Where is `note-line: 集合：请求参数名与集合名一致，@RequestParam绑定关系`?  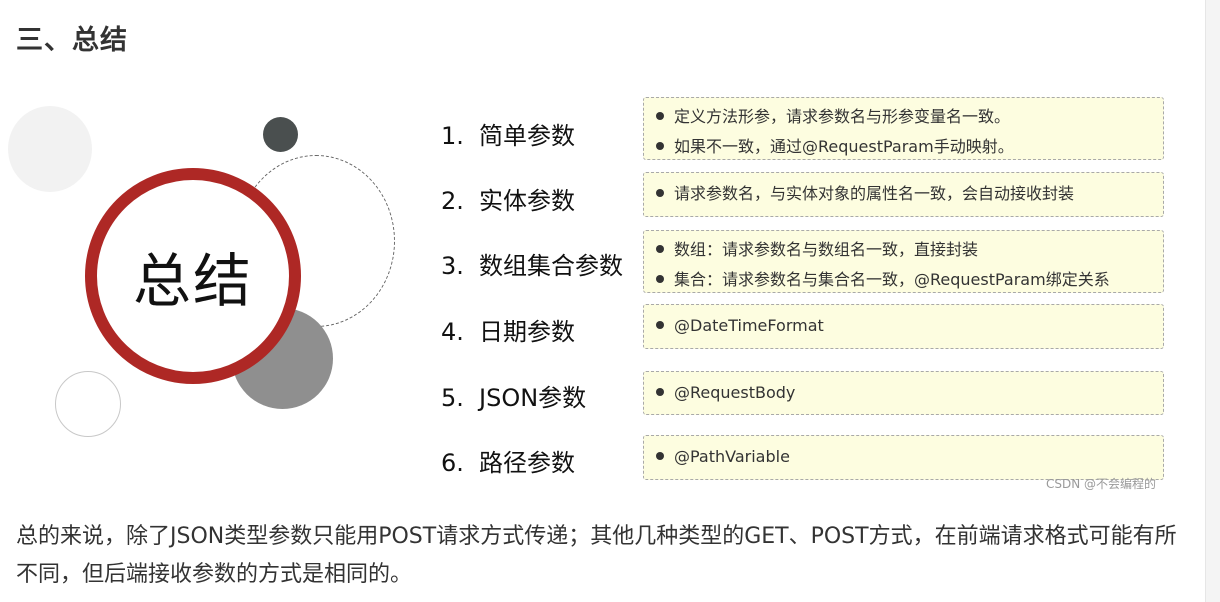
note-line: 集合：请求参数名与集合名一致，@RequestParam绑定关系 is located at coordinates (904, 280).